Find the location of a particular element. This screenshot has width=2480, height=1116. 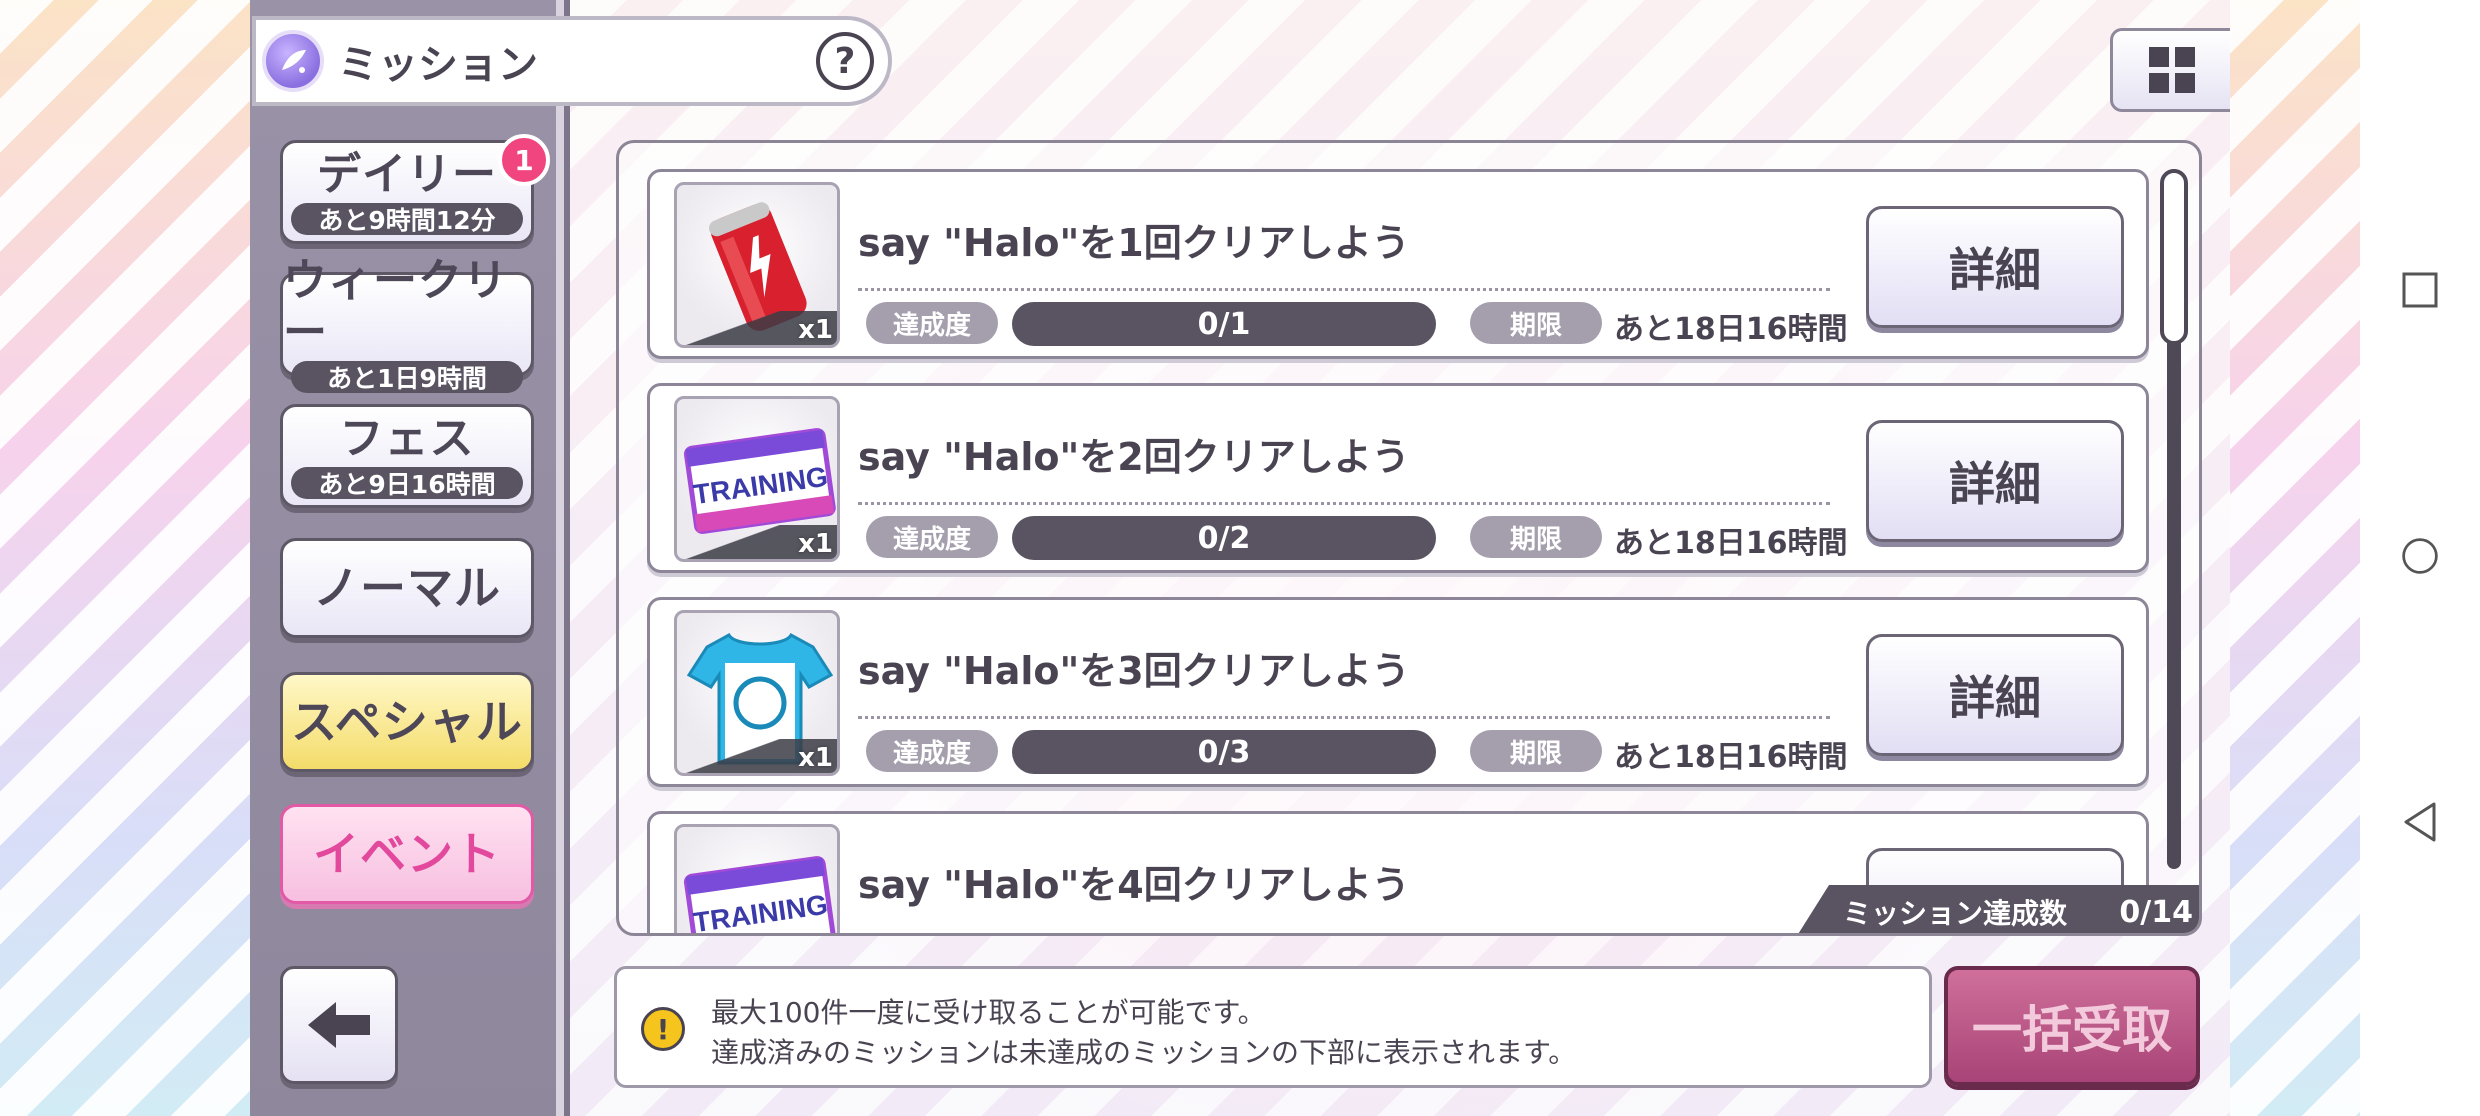

info-line-1: 最大100件一度に受け取ることが可能です。 is located at coordinates (988, 1012).